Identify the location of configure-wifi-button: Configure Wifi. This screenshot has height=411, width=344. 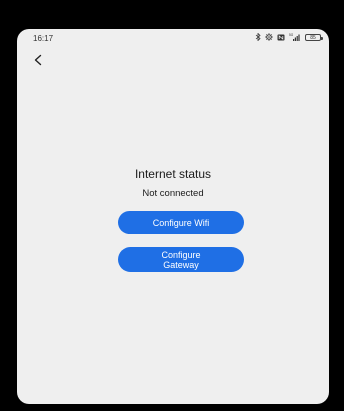
(181, 222).